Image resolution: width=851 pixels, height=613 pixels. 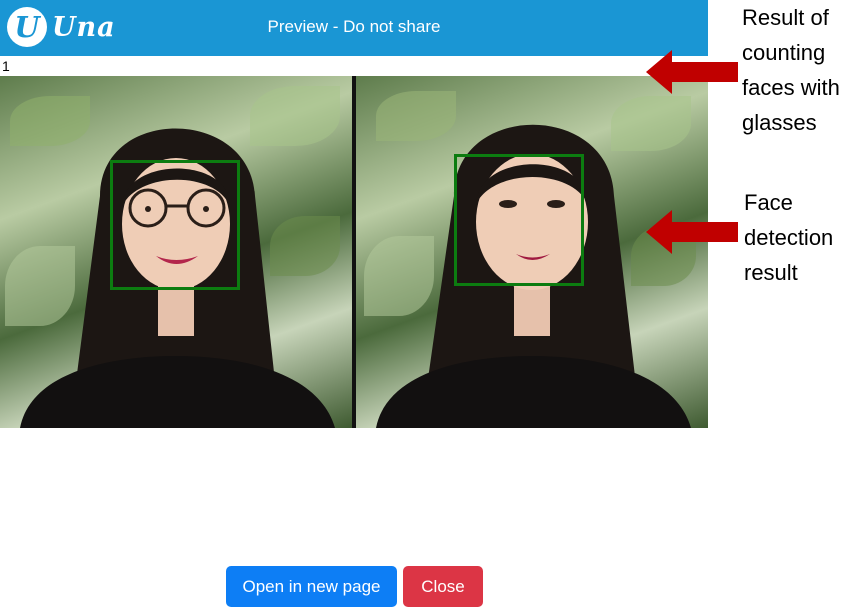 I want to click on annotation-line: glasses, so click(x=779, y=122).